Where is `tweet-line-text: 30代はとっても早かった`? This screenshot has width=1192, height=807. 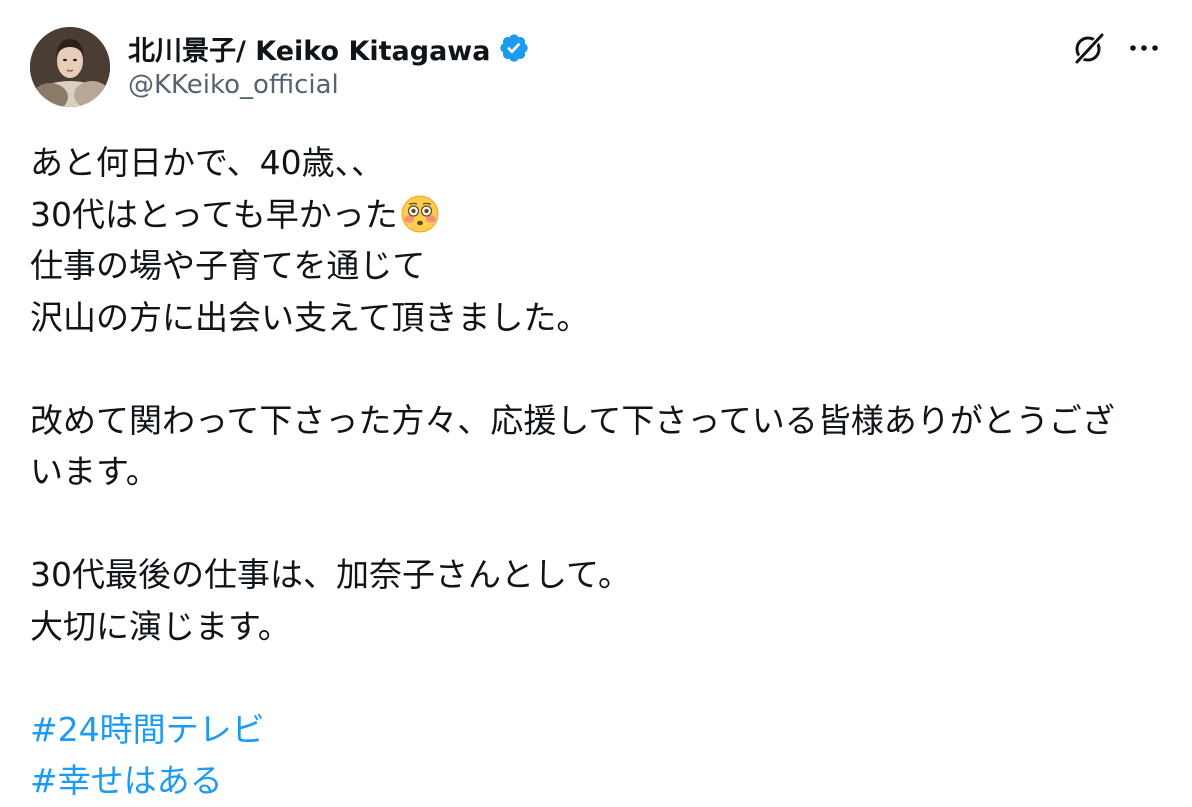 tweet-line-text: 30代はとっても早かった is located at coordinates (214, 214).